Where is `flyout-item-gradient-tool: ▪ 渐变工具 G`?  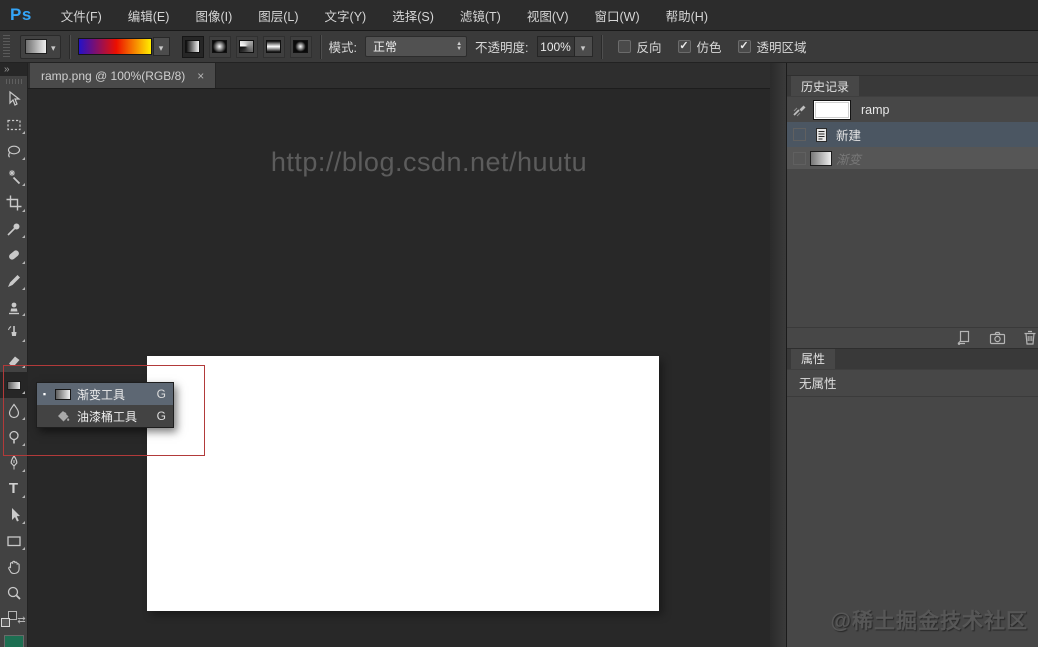
flyout-item-gradient-tool: ▪ 渐变工具 G is located at coordinates (105, 394).